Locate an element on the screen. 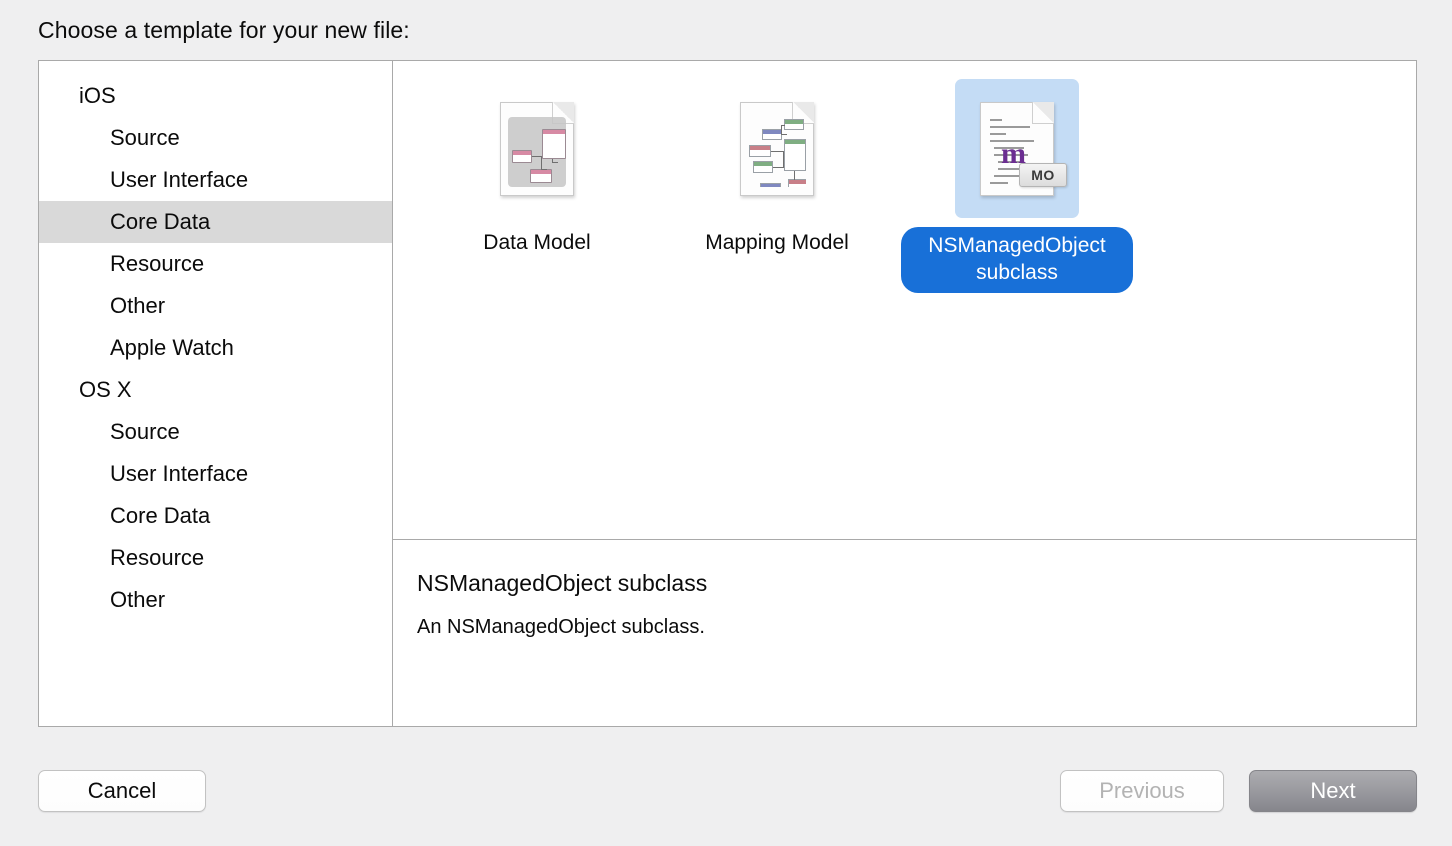 Image resolution: width=1452 pixels, height=846 pixels. template-item-mapping-model: Mapping Model is located at coordinates (777, 168).